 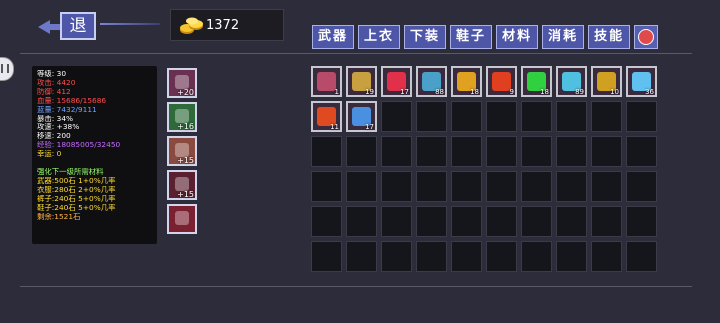 What do you see at coordinates (79, 145) in the screenshot?
I see `stat-line: 经验: 18085005/32450` at bounding box center [79, 145].